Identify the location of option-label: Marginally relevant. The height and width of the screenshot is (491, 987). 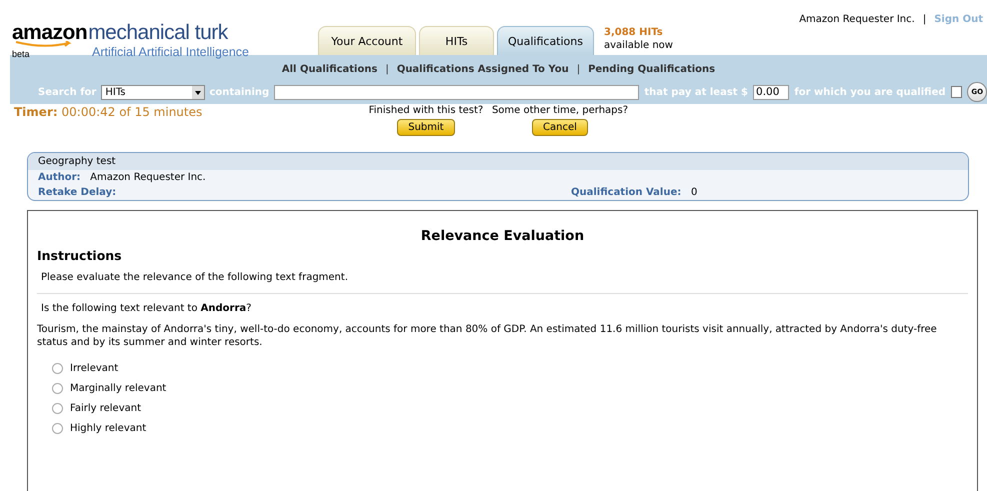
(118, 388).